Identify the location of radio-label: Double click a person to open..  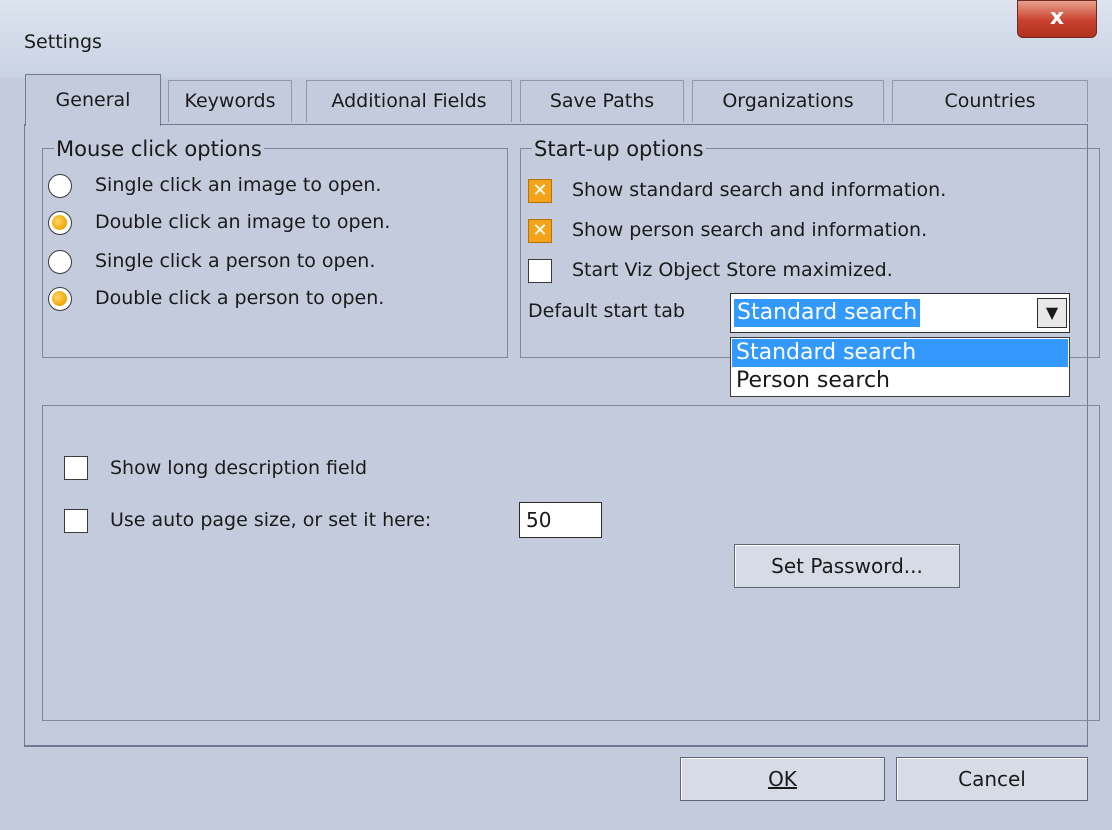
(240, 298).